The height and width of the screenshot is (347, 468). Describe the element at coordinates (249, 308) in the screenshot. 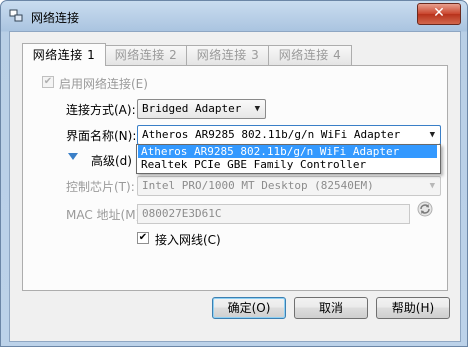

I see `ok-button: 确定(O)` at that location.